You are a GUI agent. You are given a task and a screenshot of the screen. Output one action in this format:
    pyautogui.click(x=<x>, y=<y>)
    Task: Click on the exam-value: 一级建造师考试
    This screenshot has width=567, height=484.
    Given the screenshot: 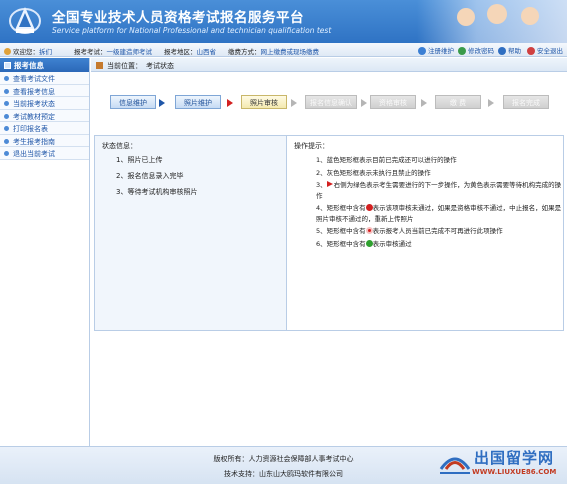 What is the action you would take?
    pyautogui.click(x=129, y=52)
    